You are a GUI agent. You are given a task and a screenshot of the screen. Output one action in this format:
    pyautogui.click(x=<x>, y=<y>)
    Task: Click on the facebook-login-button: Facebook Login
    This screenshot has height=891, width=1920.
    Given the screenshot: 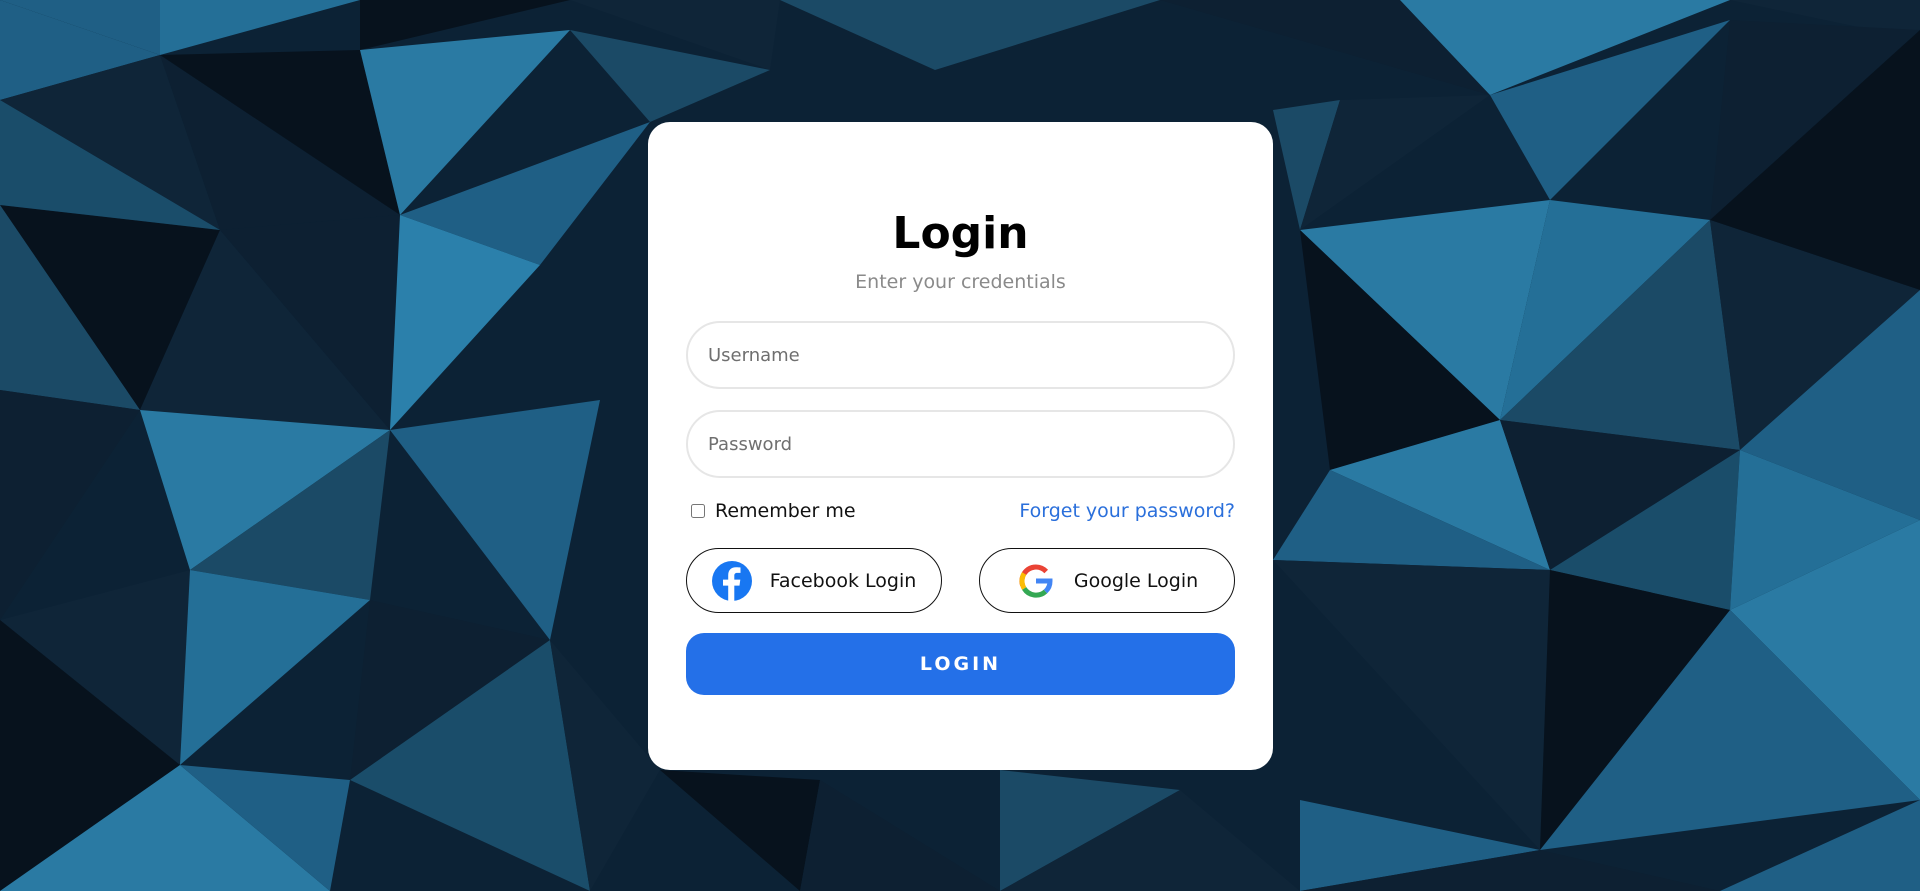 What is the action you would take?
    pyautogui.click(x=814, y=580)
    